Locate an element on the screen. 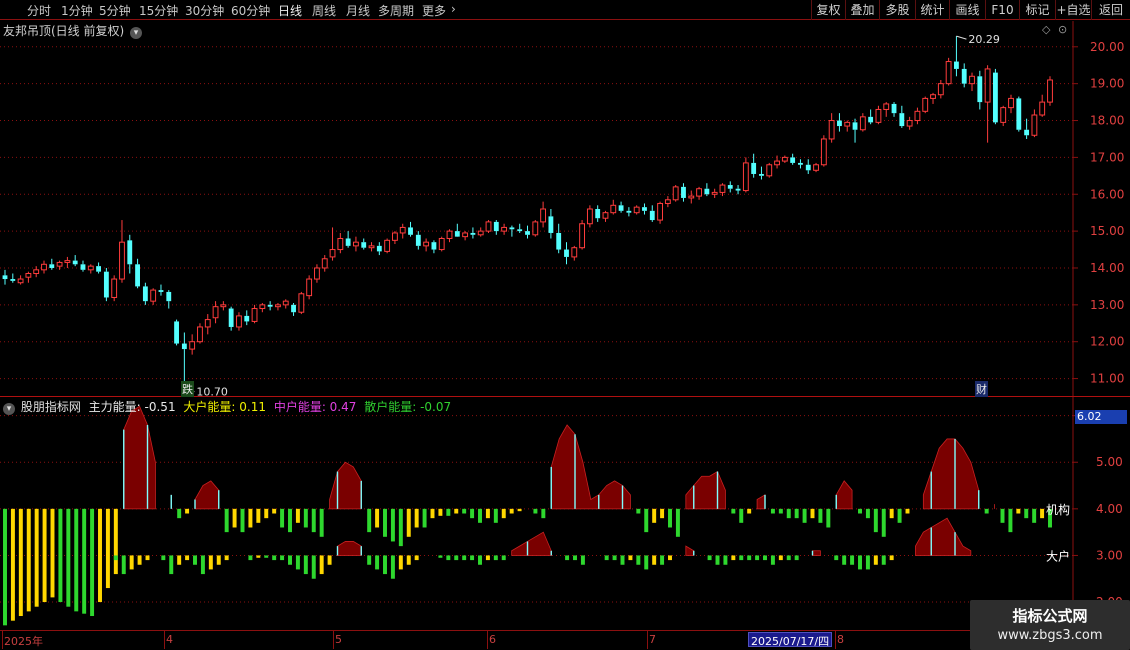 Image resolution: width=1130 pixels, height=650 pixels. tab-7: 周线 is located at coordinates (324, 10).